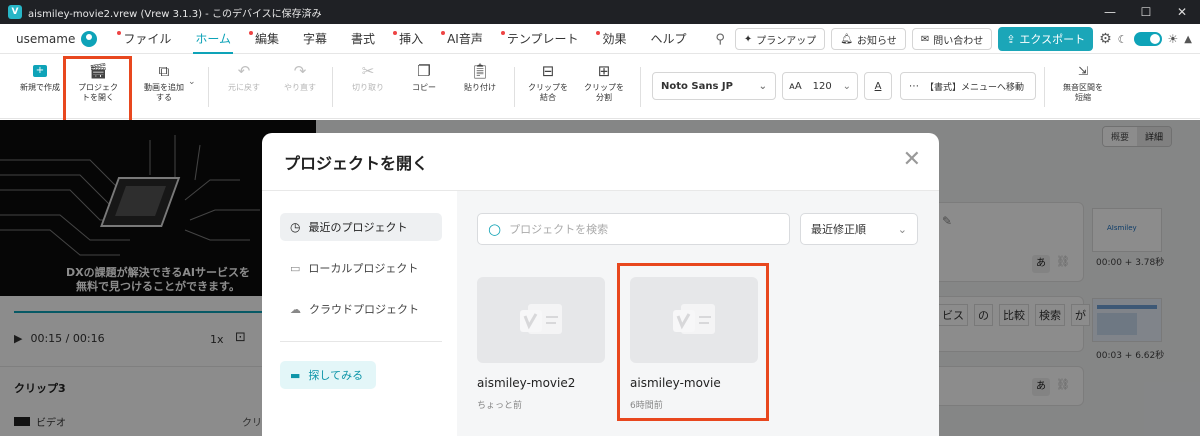 Image resolution: width=1200 pixels, height=436 pixels. I want to click on close-window-icon: ✕, so click(1182, 12).